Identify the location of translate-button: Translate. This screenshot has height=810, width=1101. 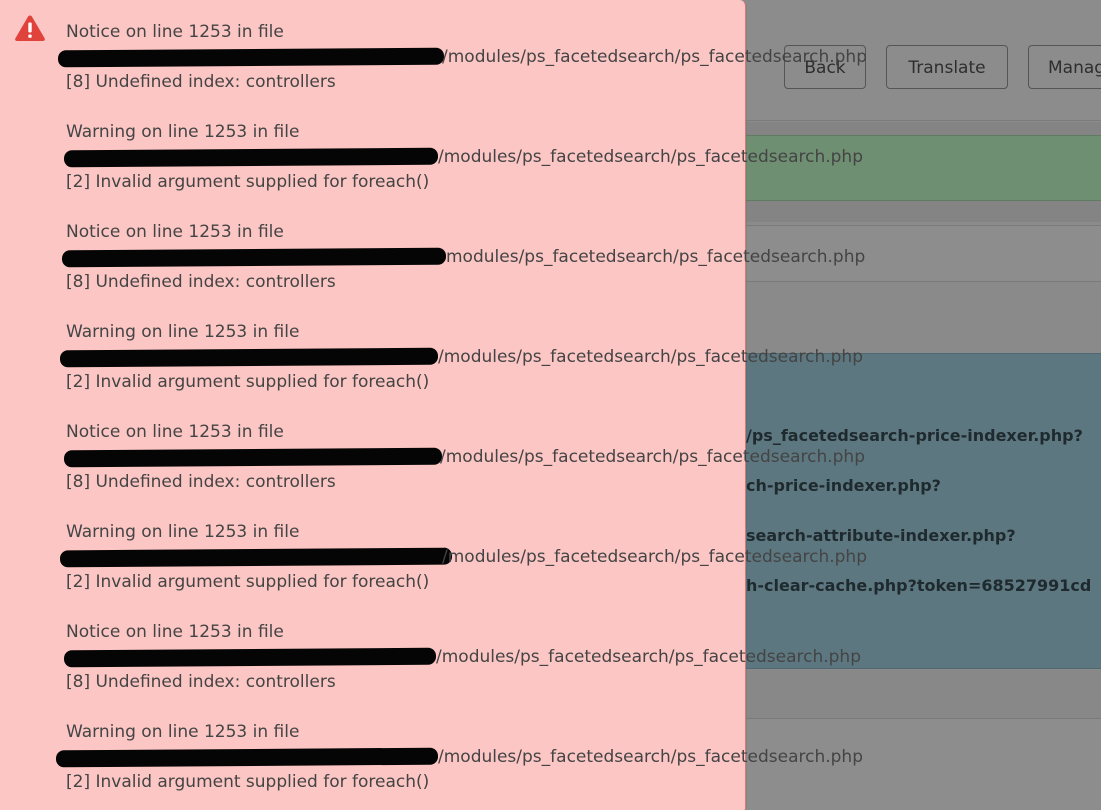
(947, 67).